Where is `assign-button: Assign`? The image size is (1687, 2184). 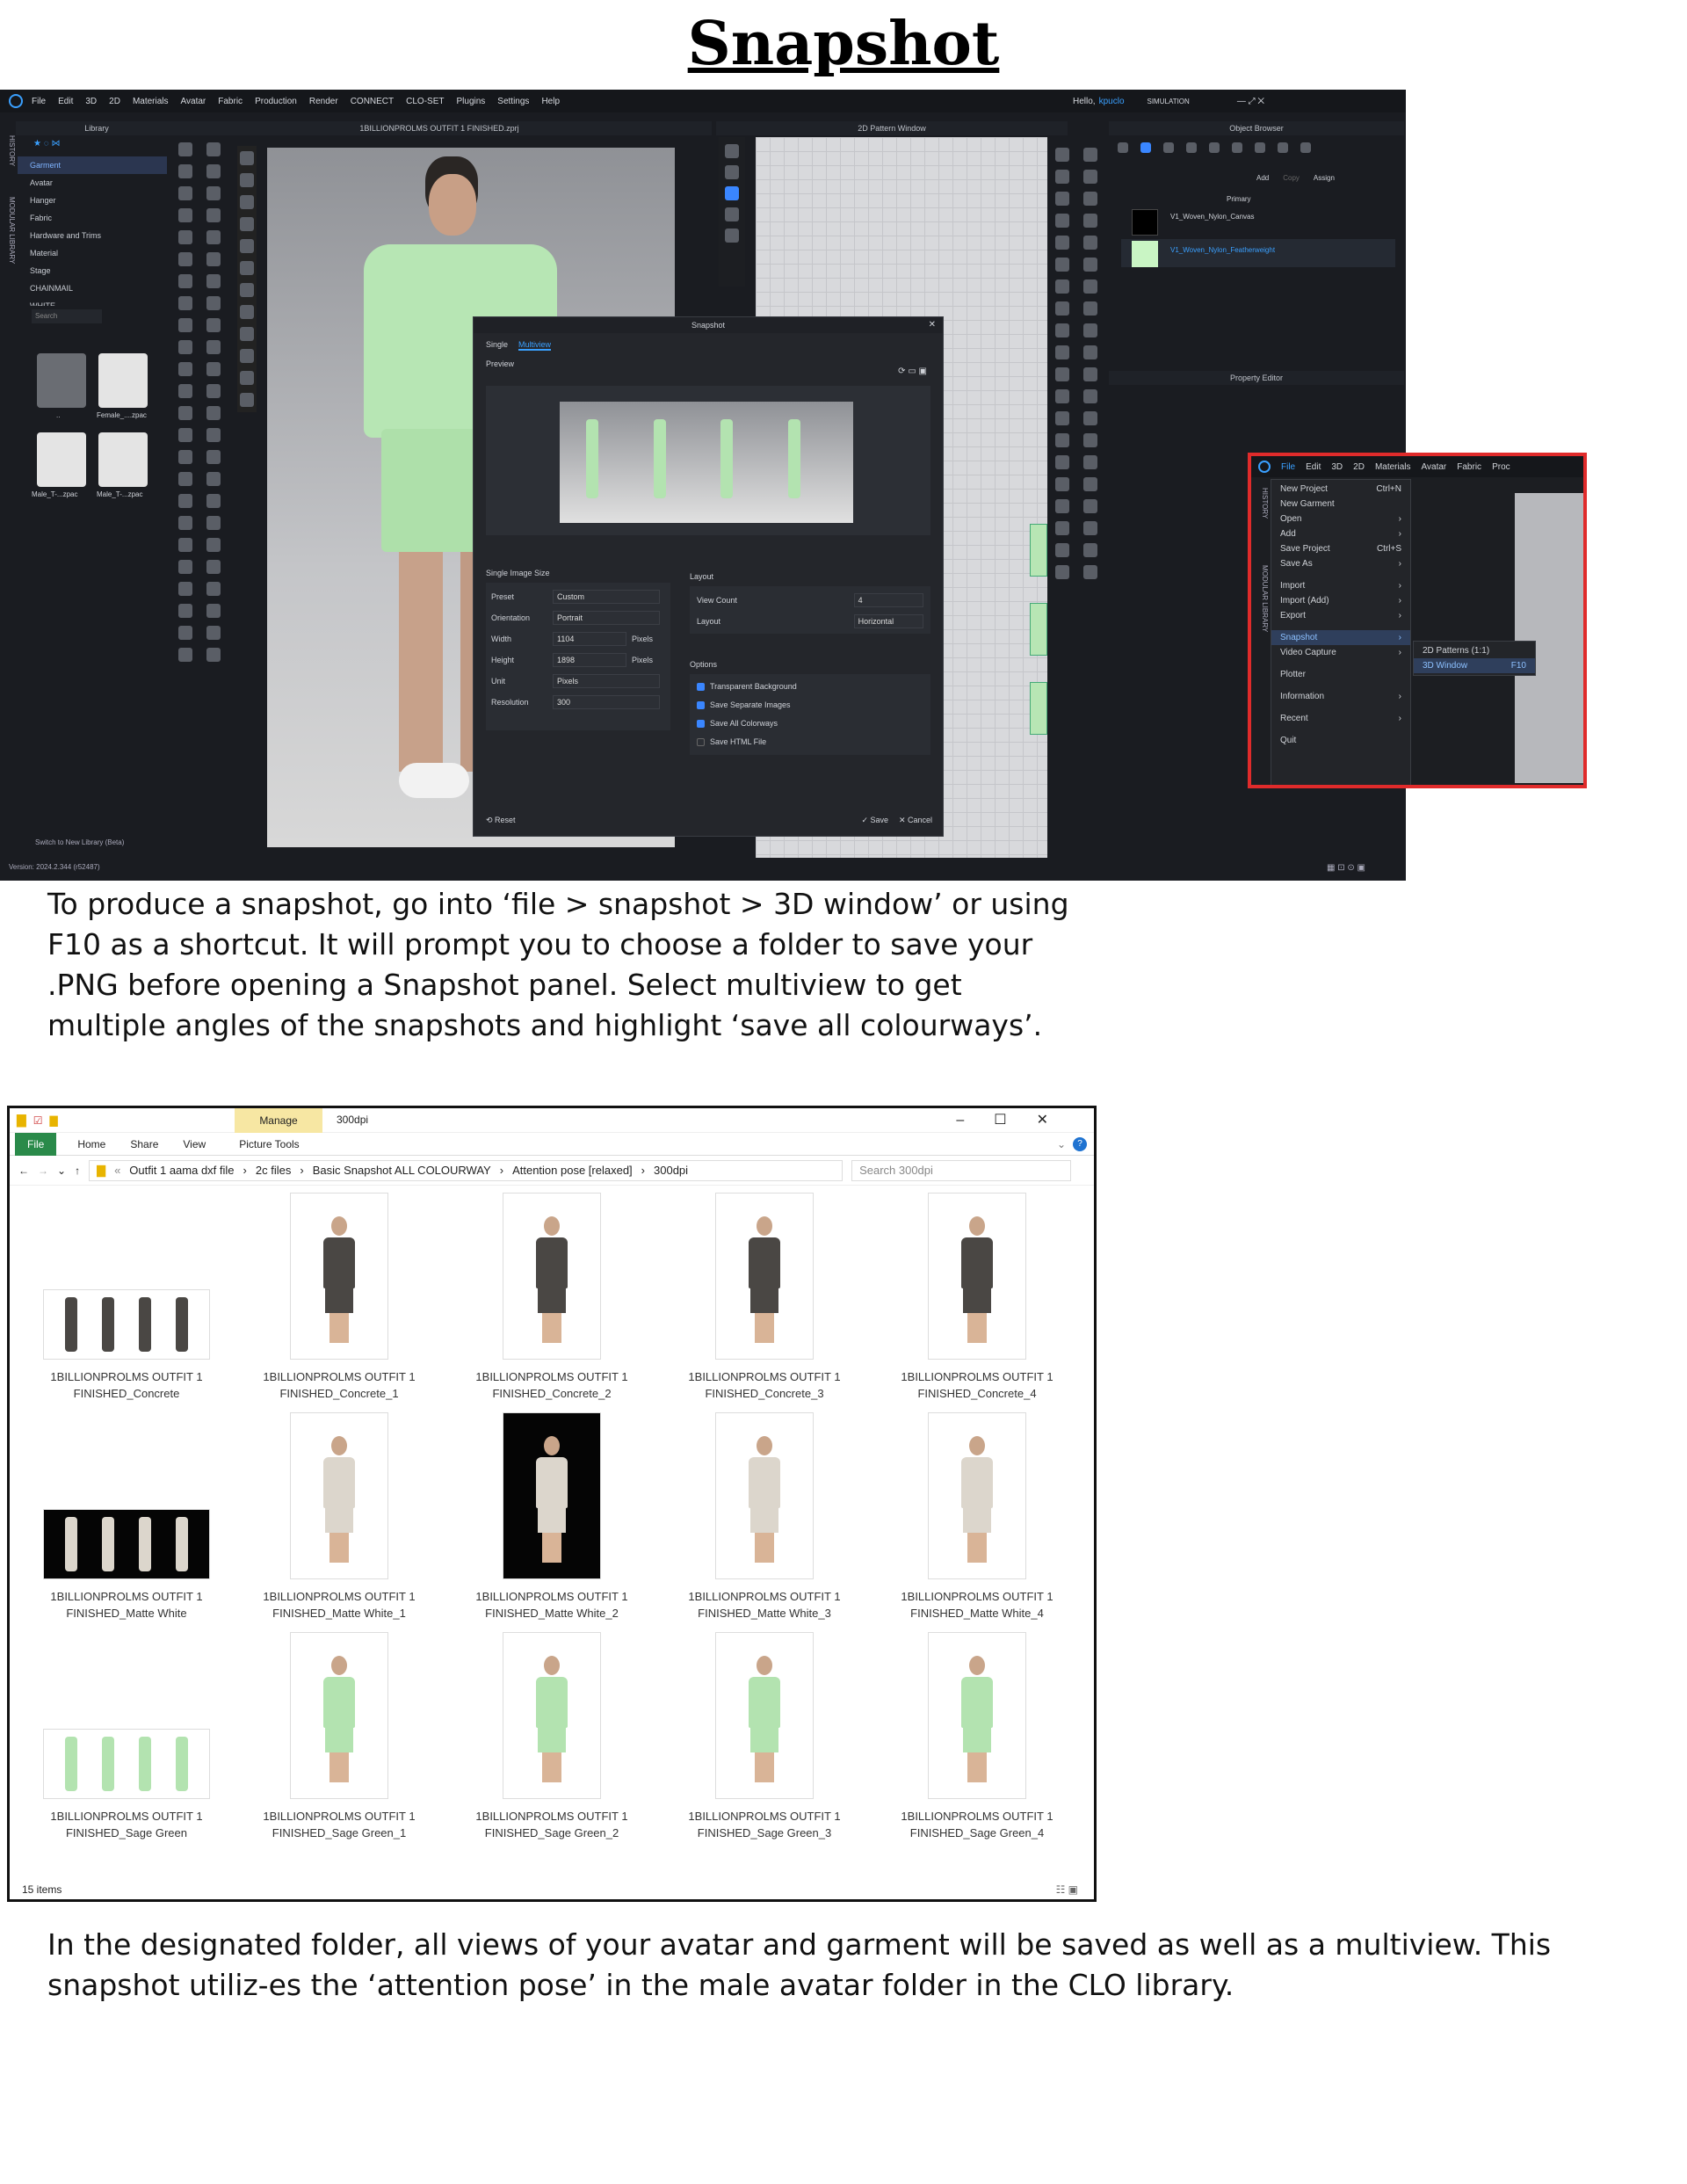 assign-button: Assign is located at coordinates (1324, 178).